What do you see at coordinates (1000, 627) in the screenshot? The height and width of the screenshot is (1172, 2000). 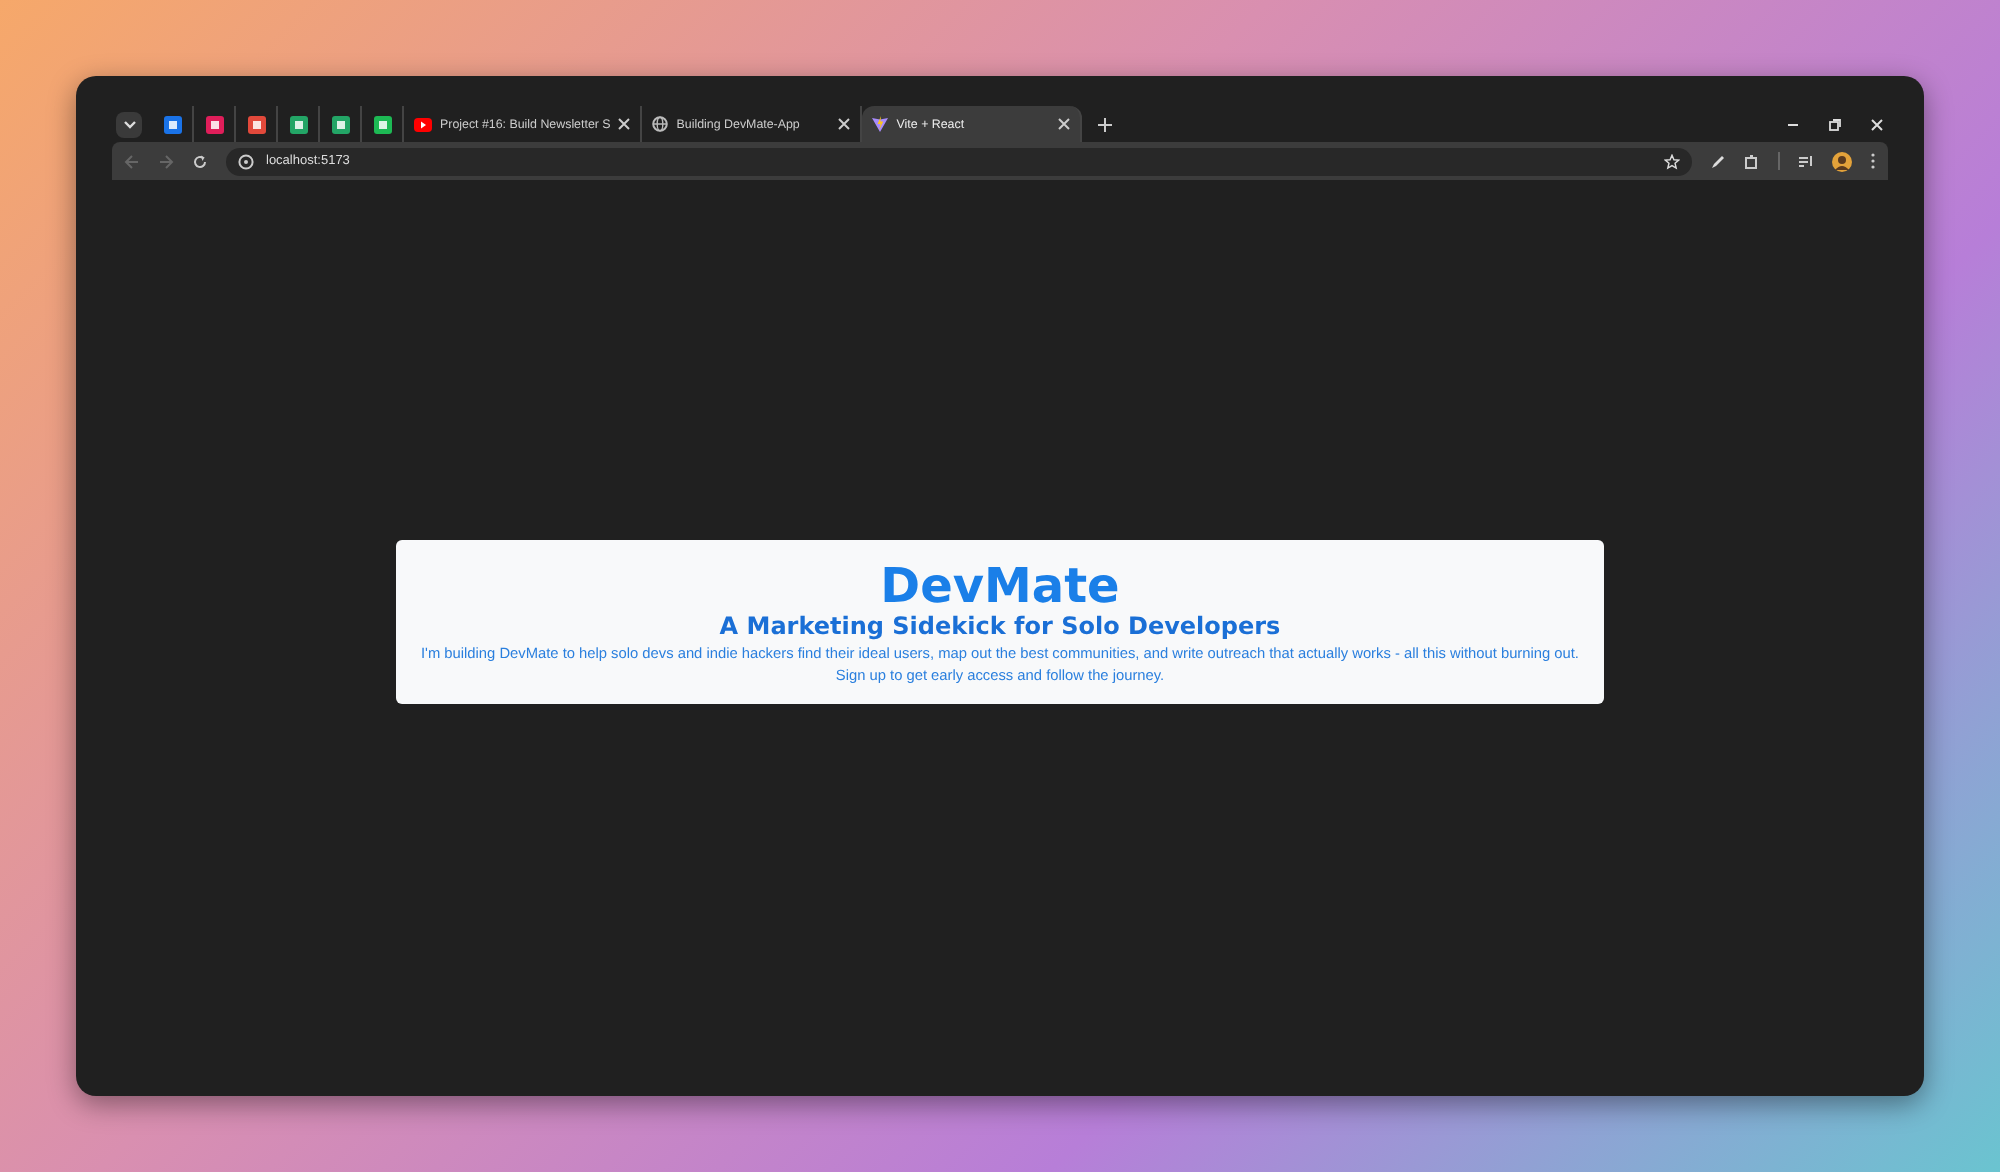 I see `hero-subtitle: A Marketing Sidekick for Solo Developers` at bounding box center [1000, 627].